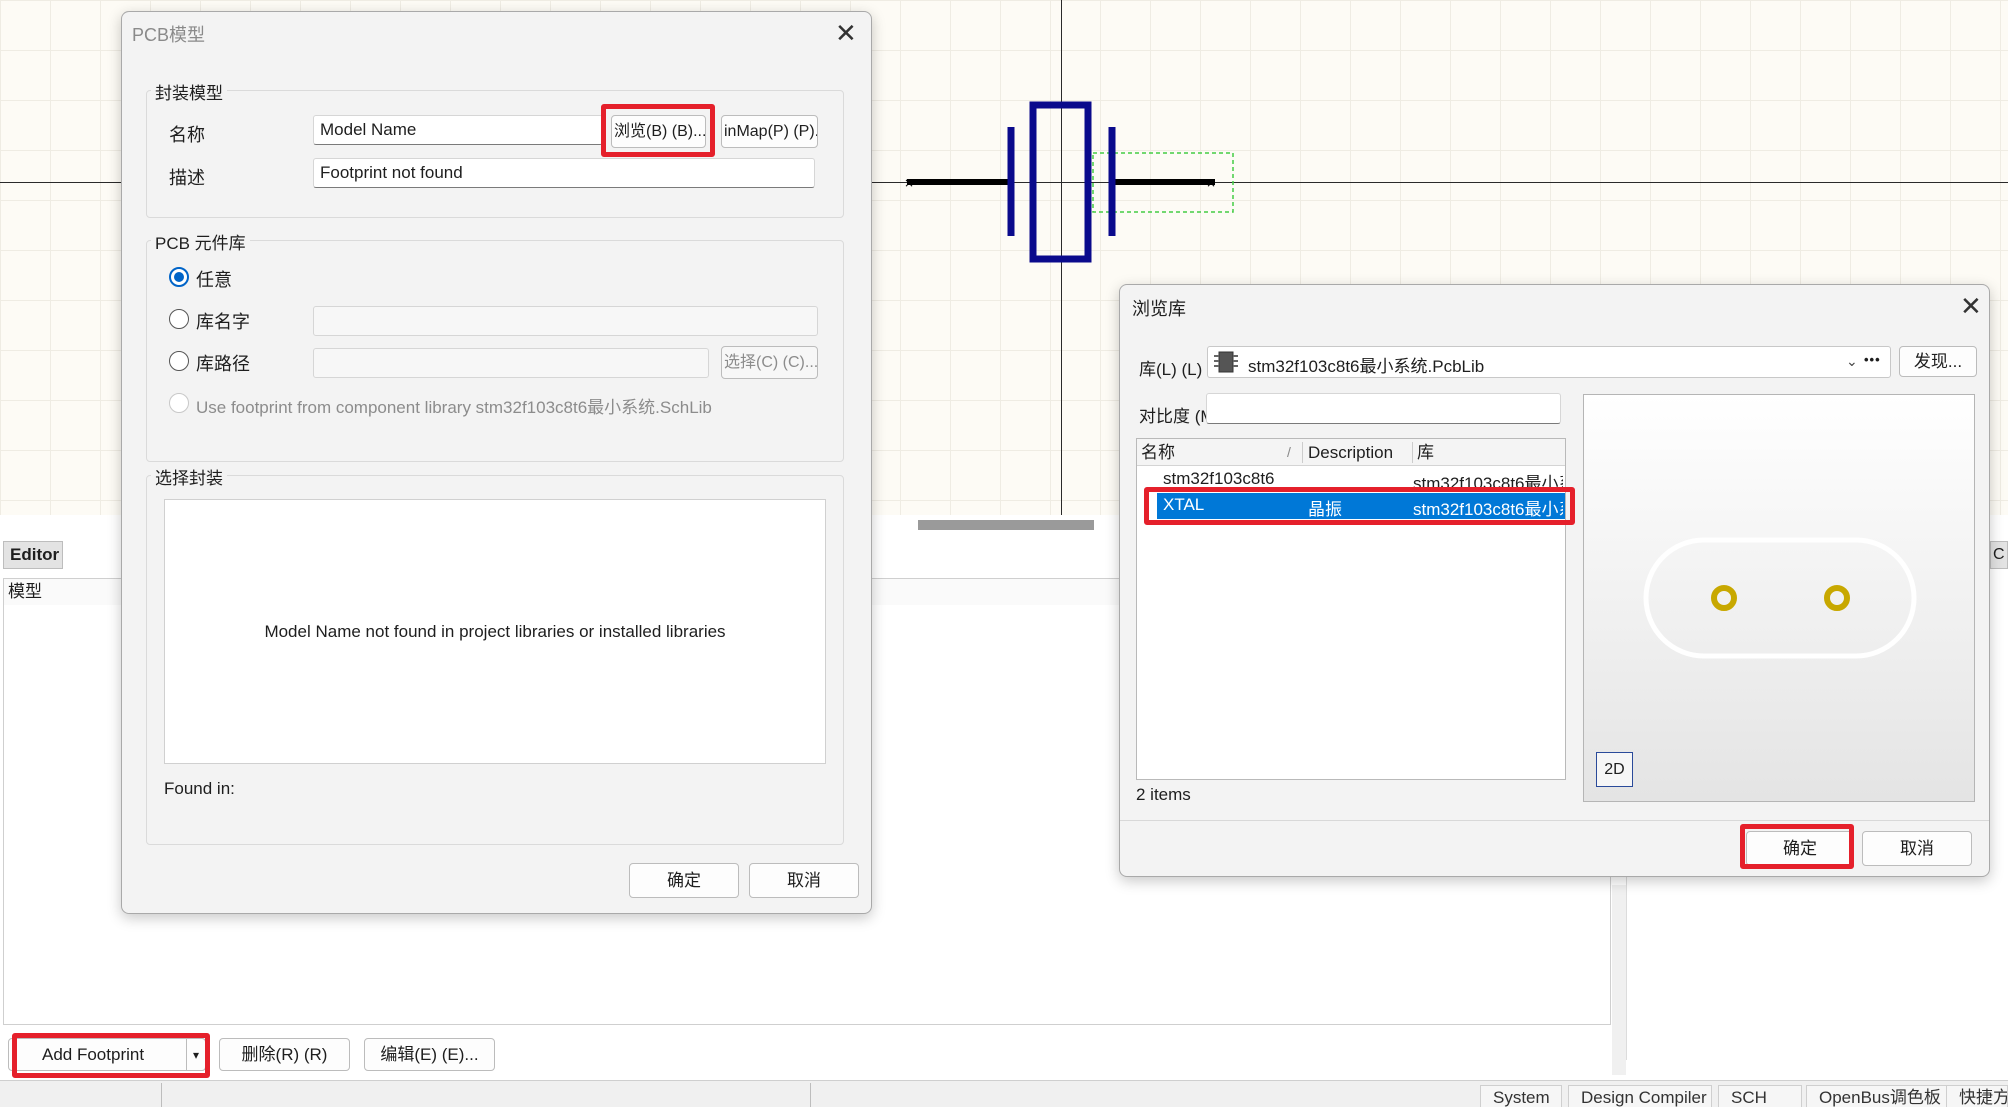 The height and width of the screenshot is (1107, 2008). I want to click on group-title: 封装模型, so click(189, 91).